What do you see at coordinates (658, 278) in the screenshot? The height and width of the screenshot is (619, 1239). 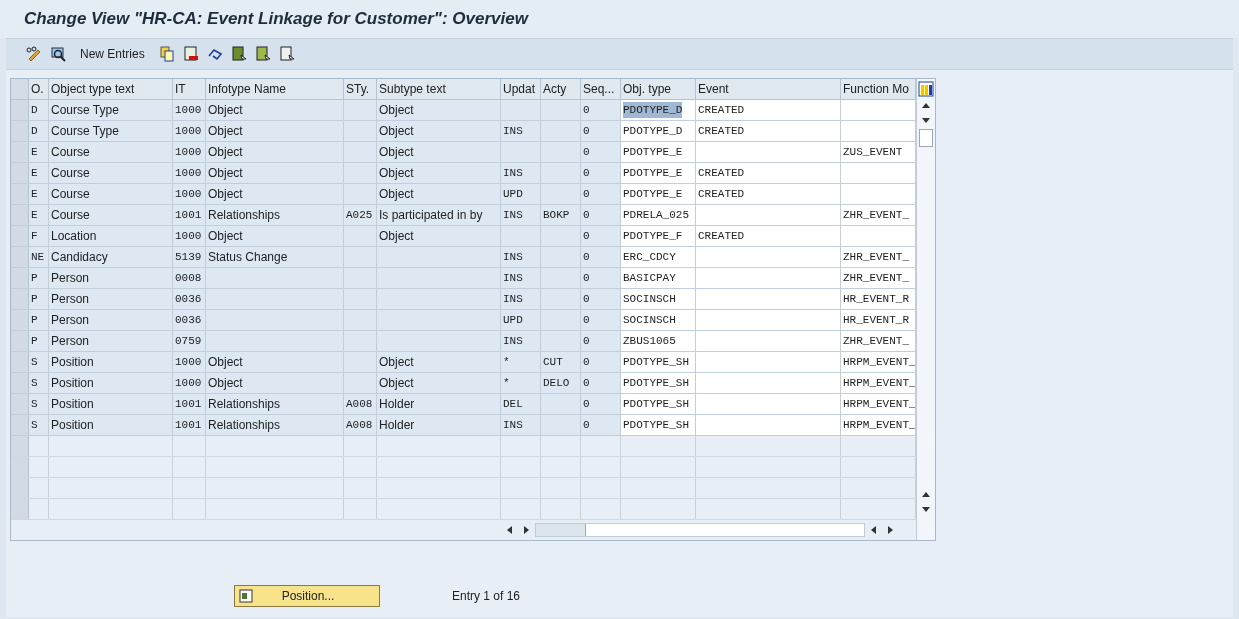 I see `table-cell: BASICPAY` at bounding box center [658, 278].